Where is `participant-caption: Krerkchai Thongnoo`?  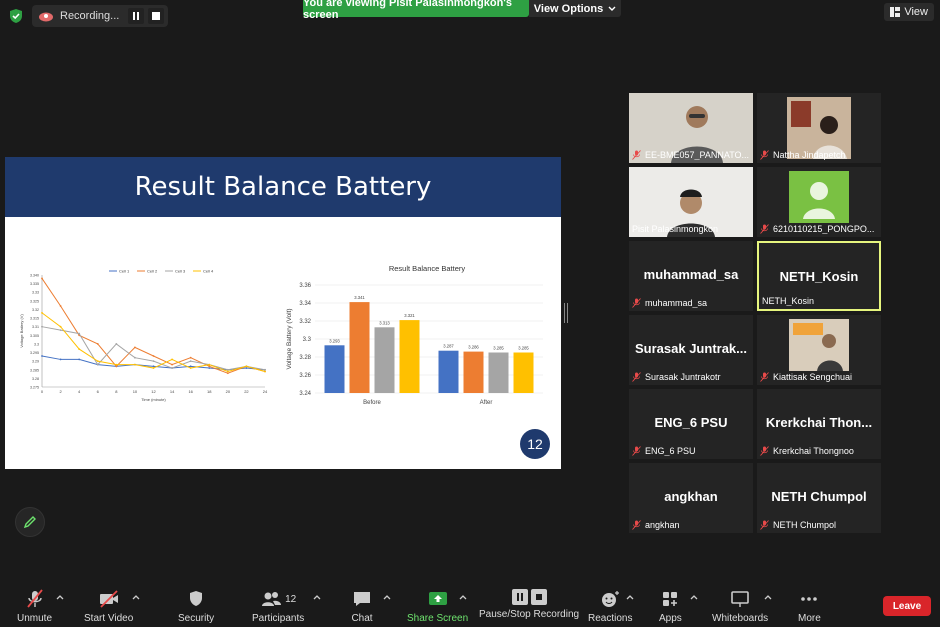 participant-caption: Krerkchai Thongnoo is located at coordinates (819, 451).